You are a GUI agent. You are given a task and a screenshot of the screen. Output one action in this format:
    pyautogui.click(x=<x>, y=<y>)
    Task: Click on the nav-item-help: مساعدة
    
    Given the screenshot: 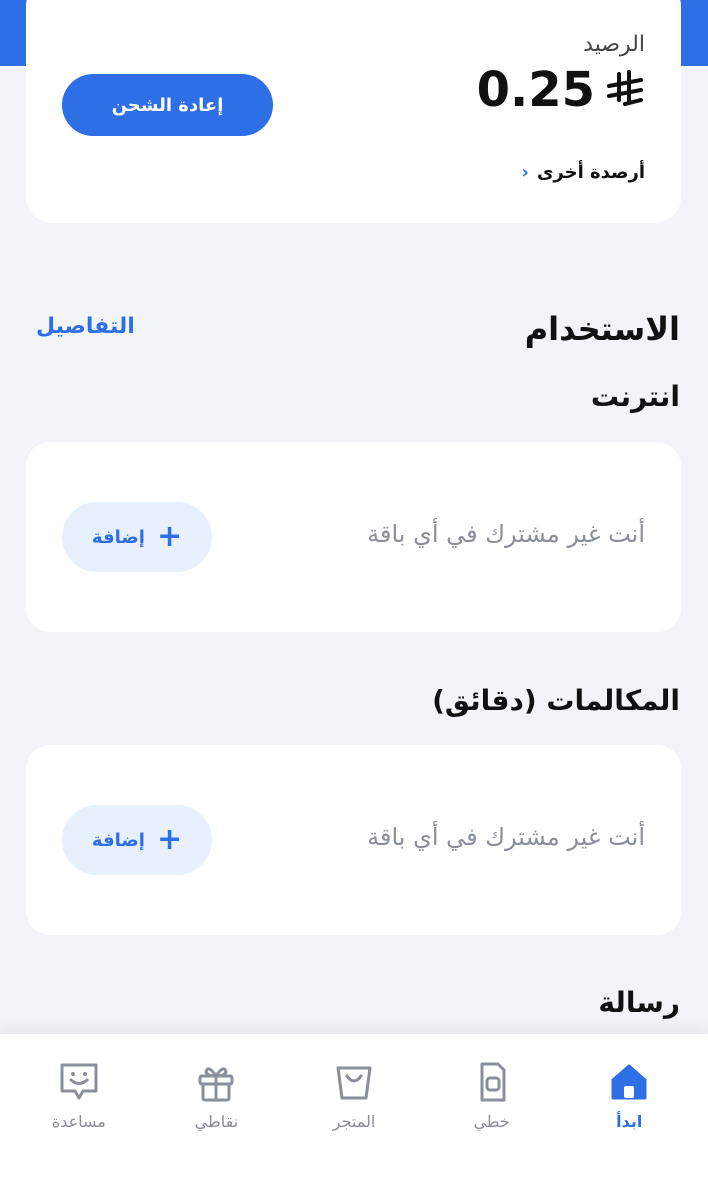 What is the action you would take?
    pyautogui.click(x=79, y=1117)
    